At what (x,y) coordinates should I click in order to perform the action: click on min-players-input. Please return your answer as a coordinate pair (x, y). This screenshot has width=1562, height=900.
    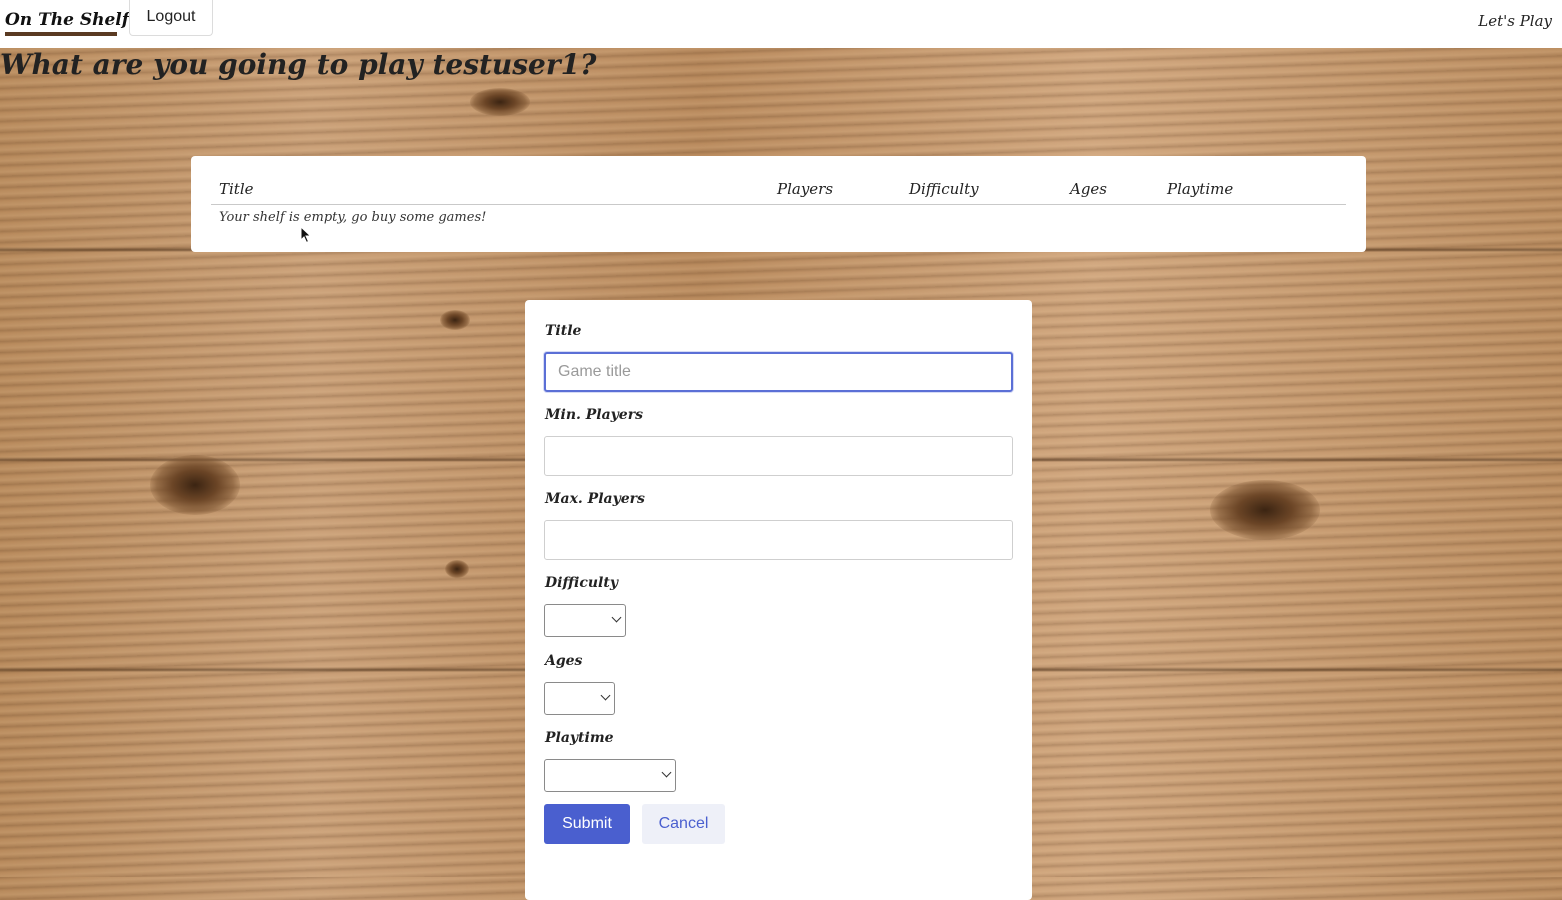
    Looking at the image, I should click on (778, 456).